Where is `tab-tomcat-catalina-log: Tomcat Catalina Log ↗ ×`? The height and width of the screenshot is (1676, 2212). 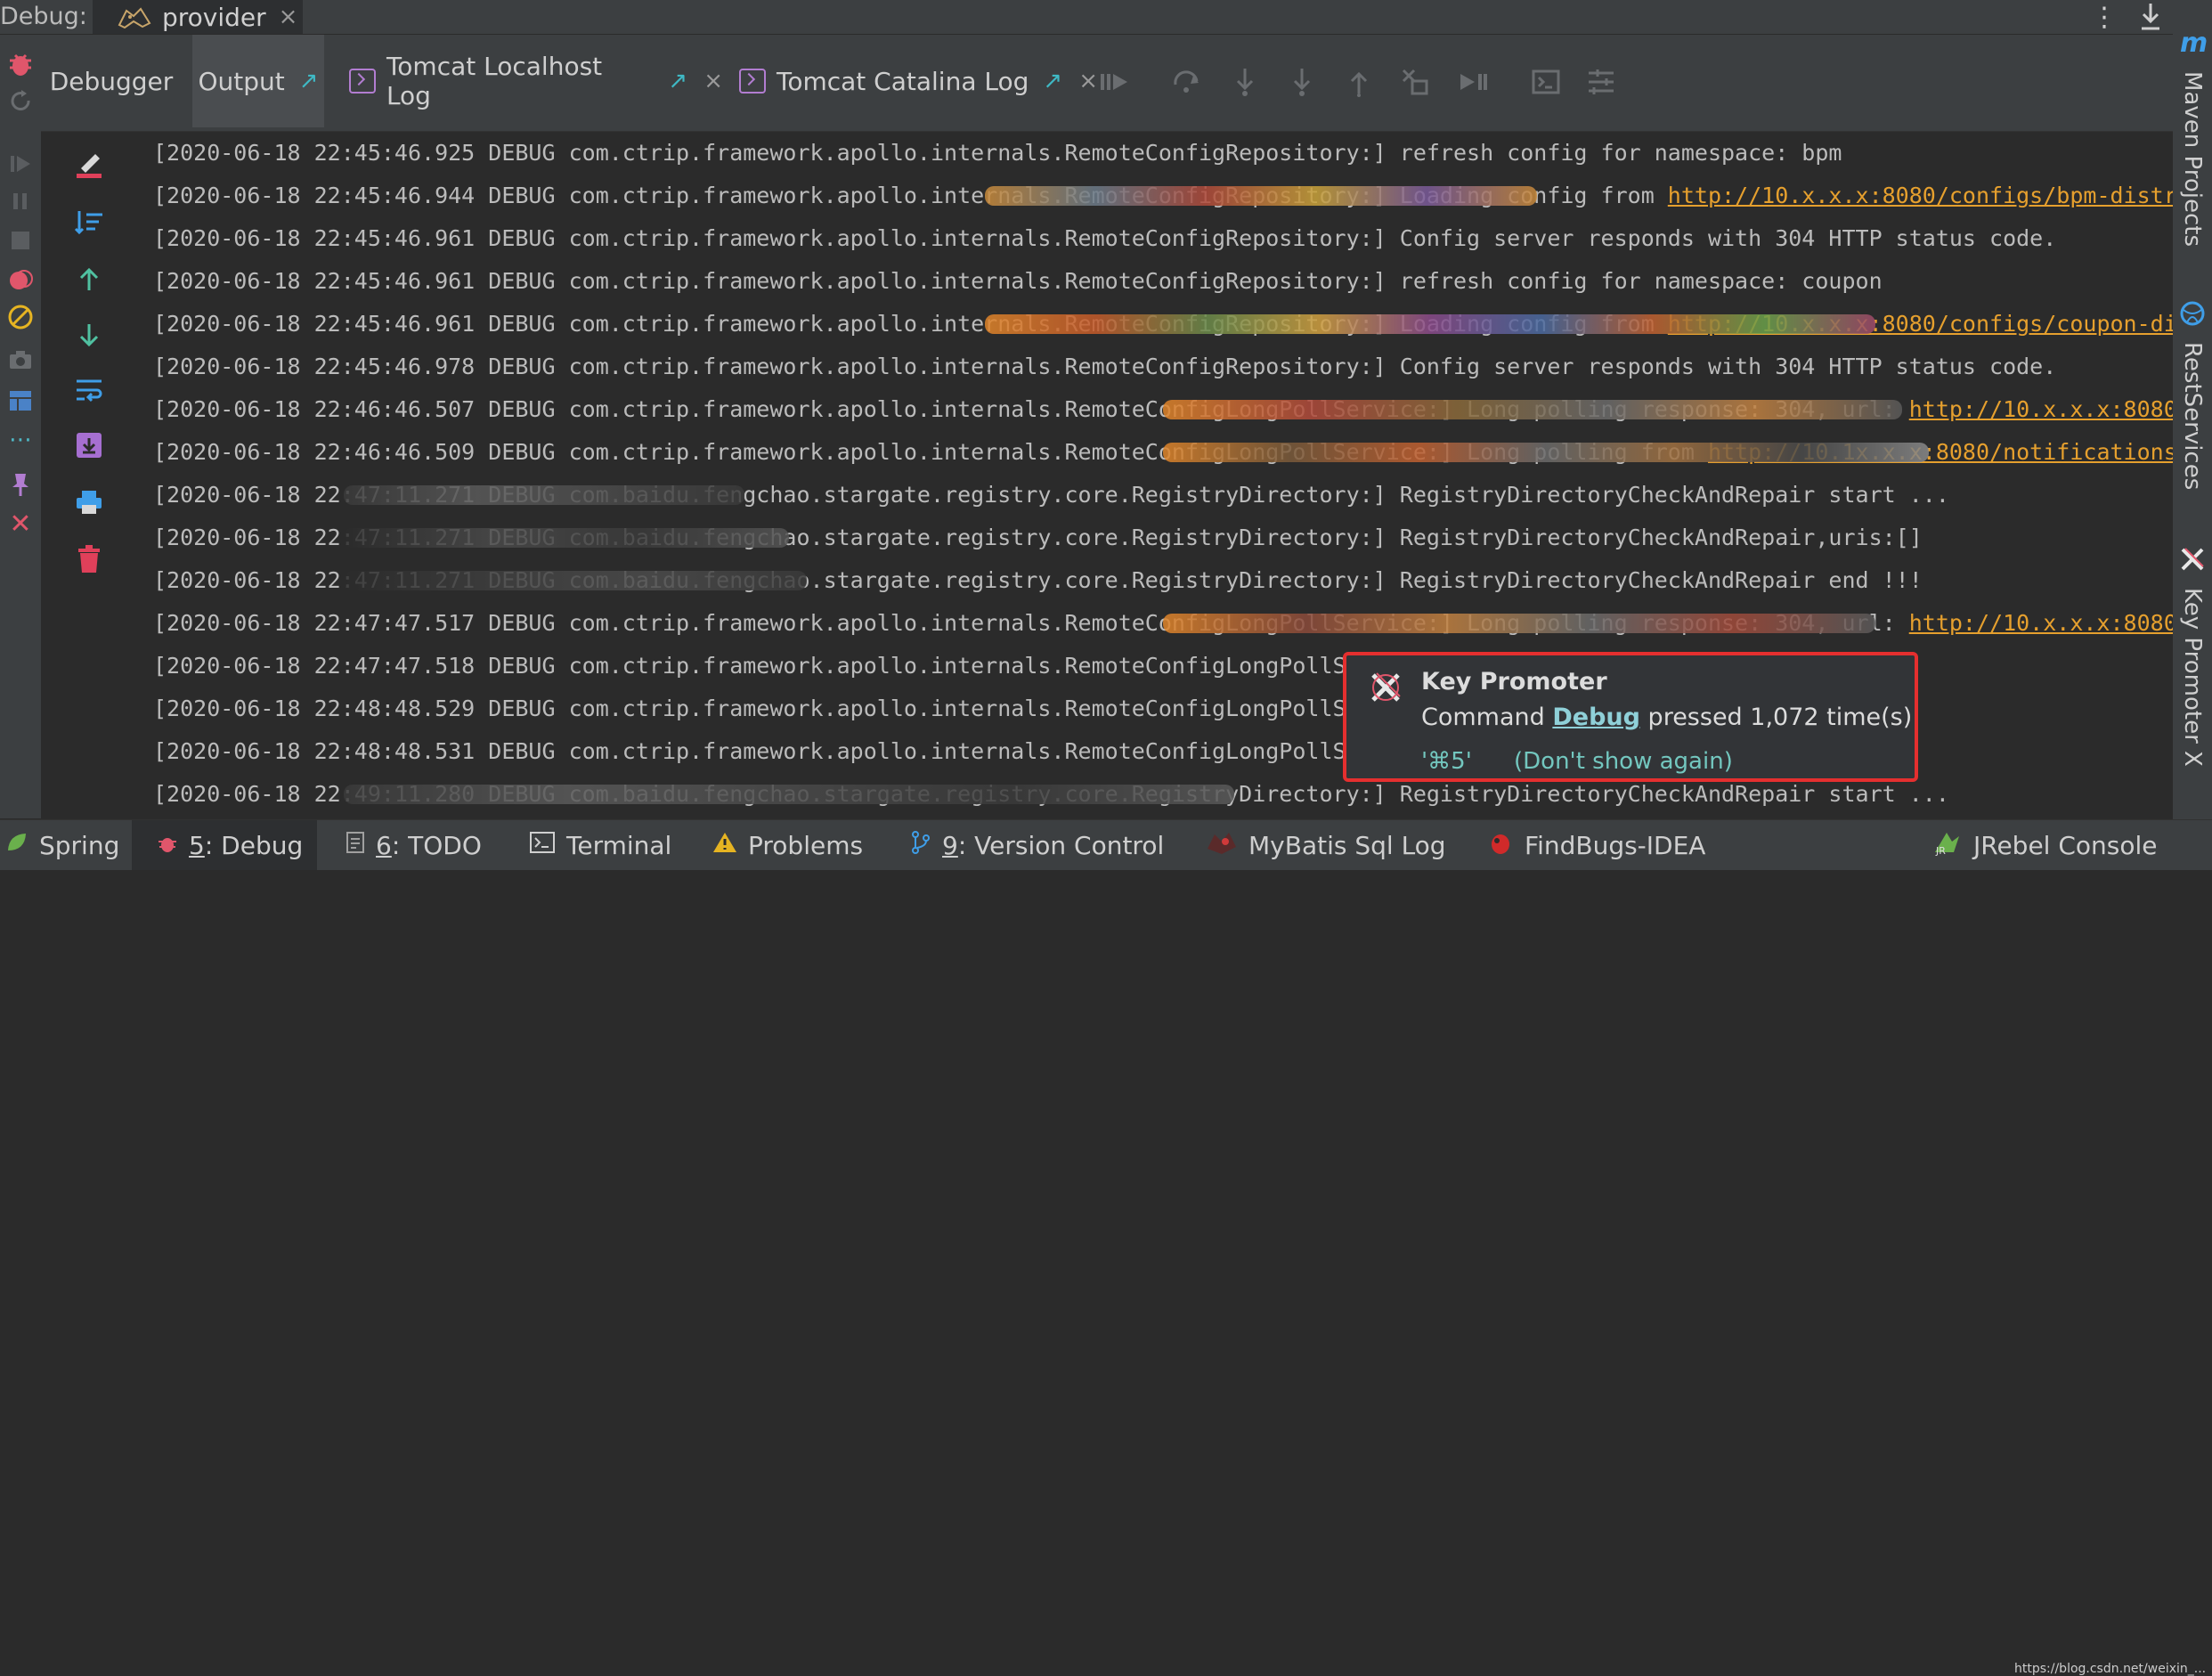
tab-tomcat-catalina-log: Tomcat Catalina Log ↗ × is located at coordinates (923, 81).